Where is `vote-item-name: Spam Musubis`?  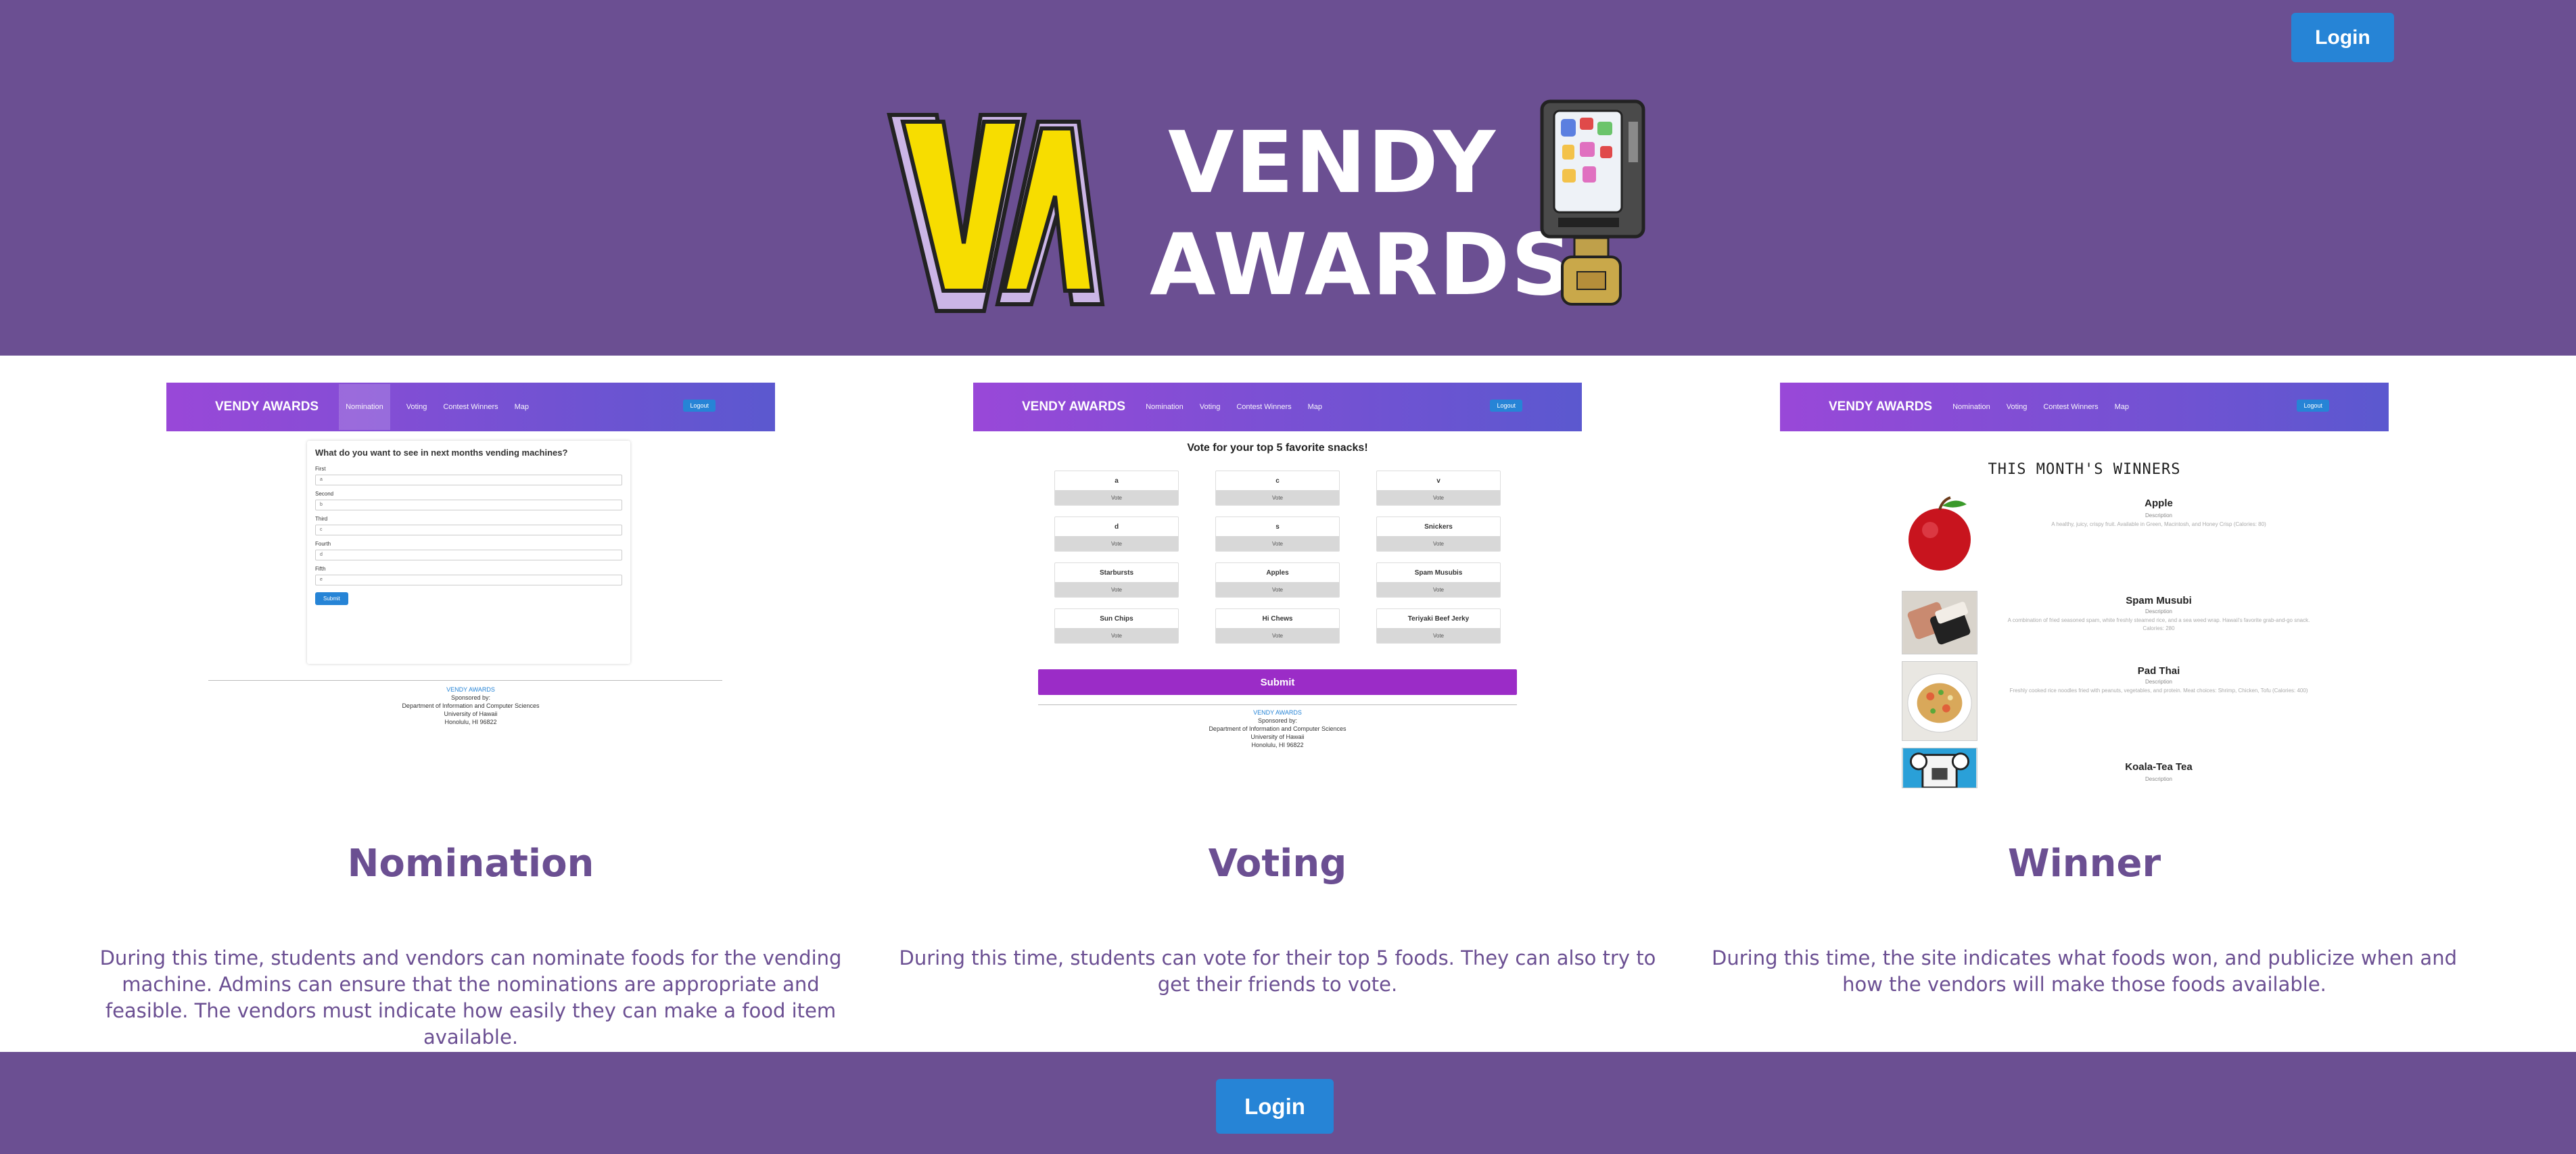 vote-item-name: Spam Musubis is located at coordinates (1438, 573).